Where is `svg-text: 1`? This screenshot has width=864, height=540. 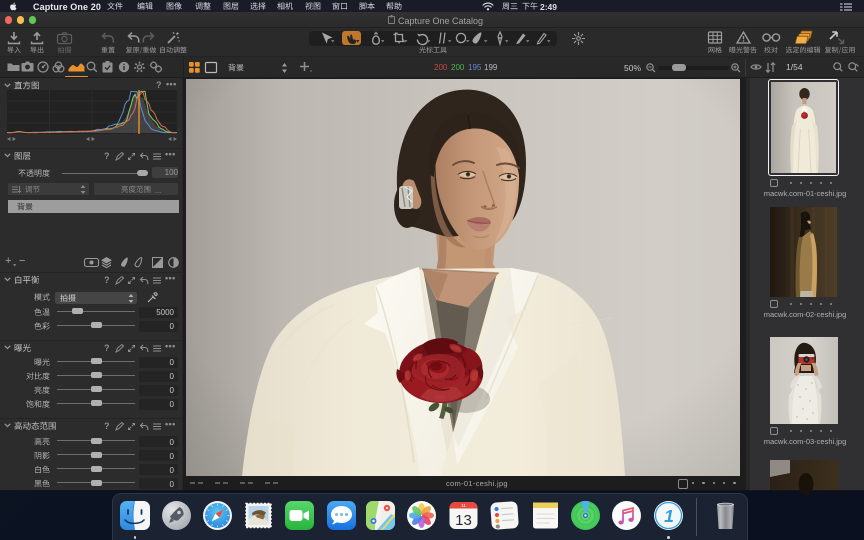
svg-text: 1 is located at coordinates (669, 516).